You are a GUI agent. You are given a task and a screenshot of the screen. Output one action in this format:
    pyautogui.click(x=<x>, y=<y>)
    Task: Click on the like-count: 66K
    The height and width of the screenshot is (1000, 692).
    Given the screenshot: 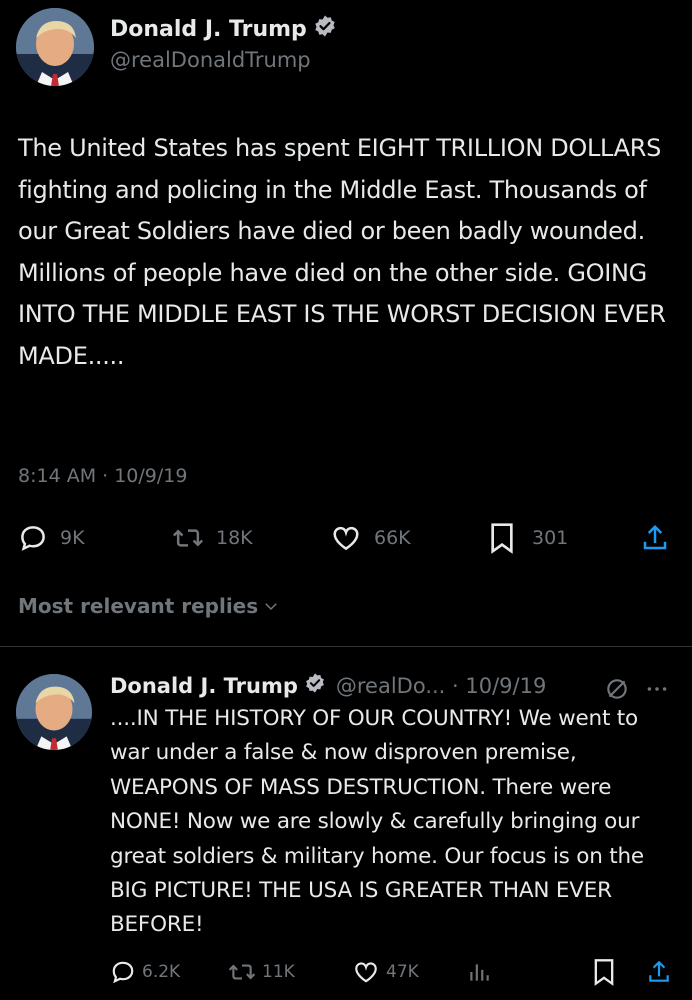 What is the action you would take?
    pyautogui.click(x=392, y=538)
    